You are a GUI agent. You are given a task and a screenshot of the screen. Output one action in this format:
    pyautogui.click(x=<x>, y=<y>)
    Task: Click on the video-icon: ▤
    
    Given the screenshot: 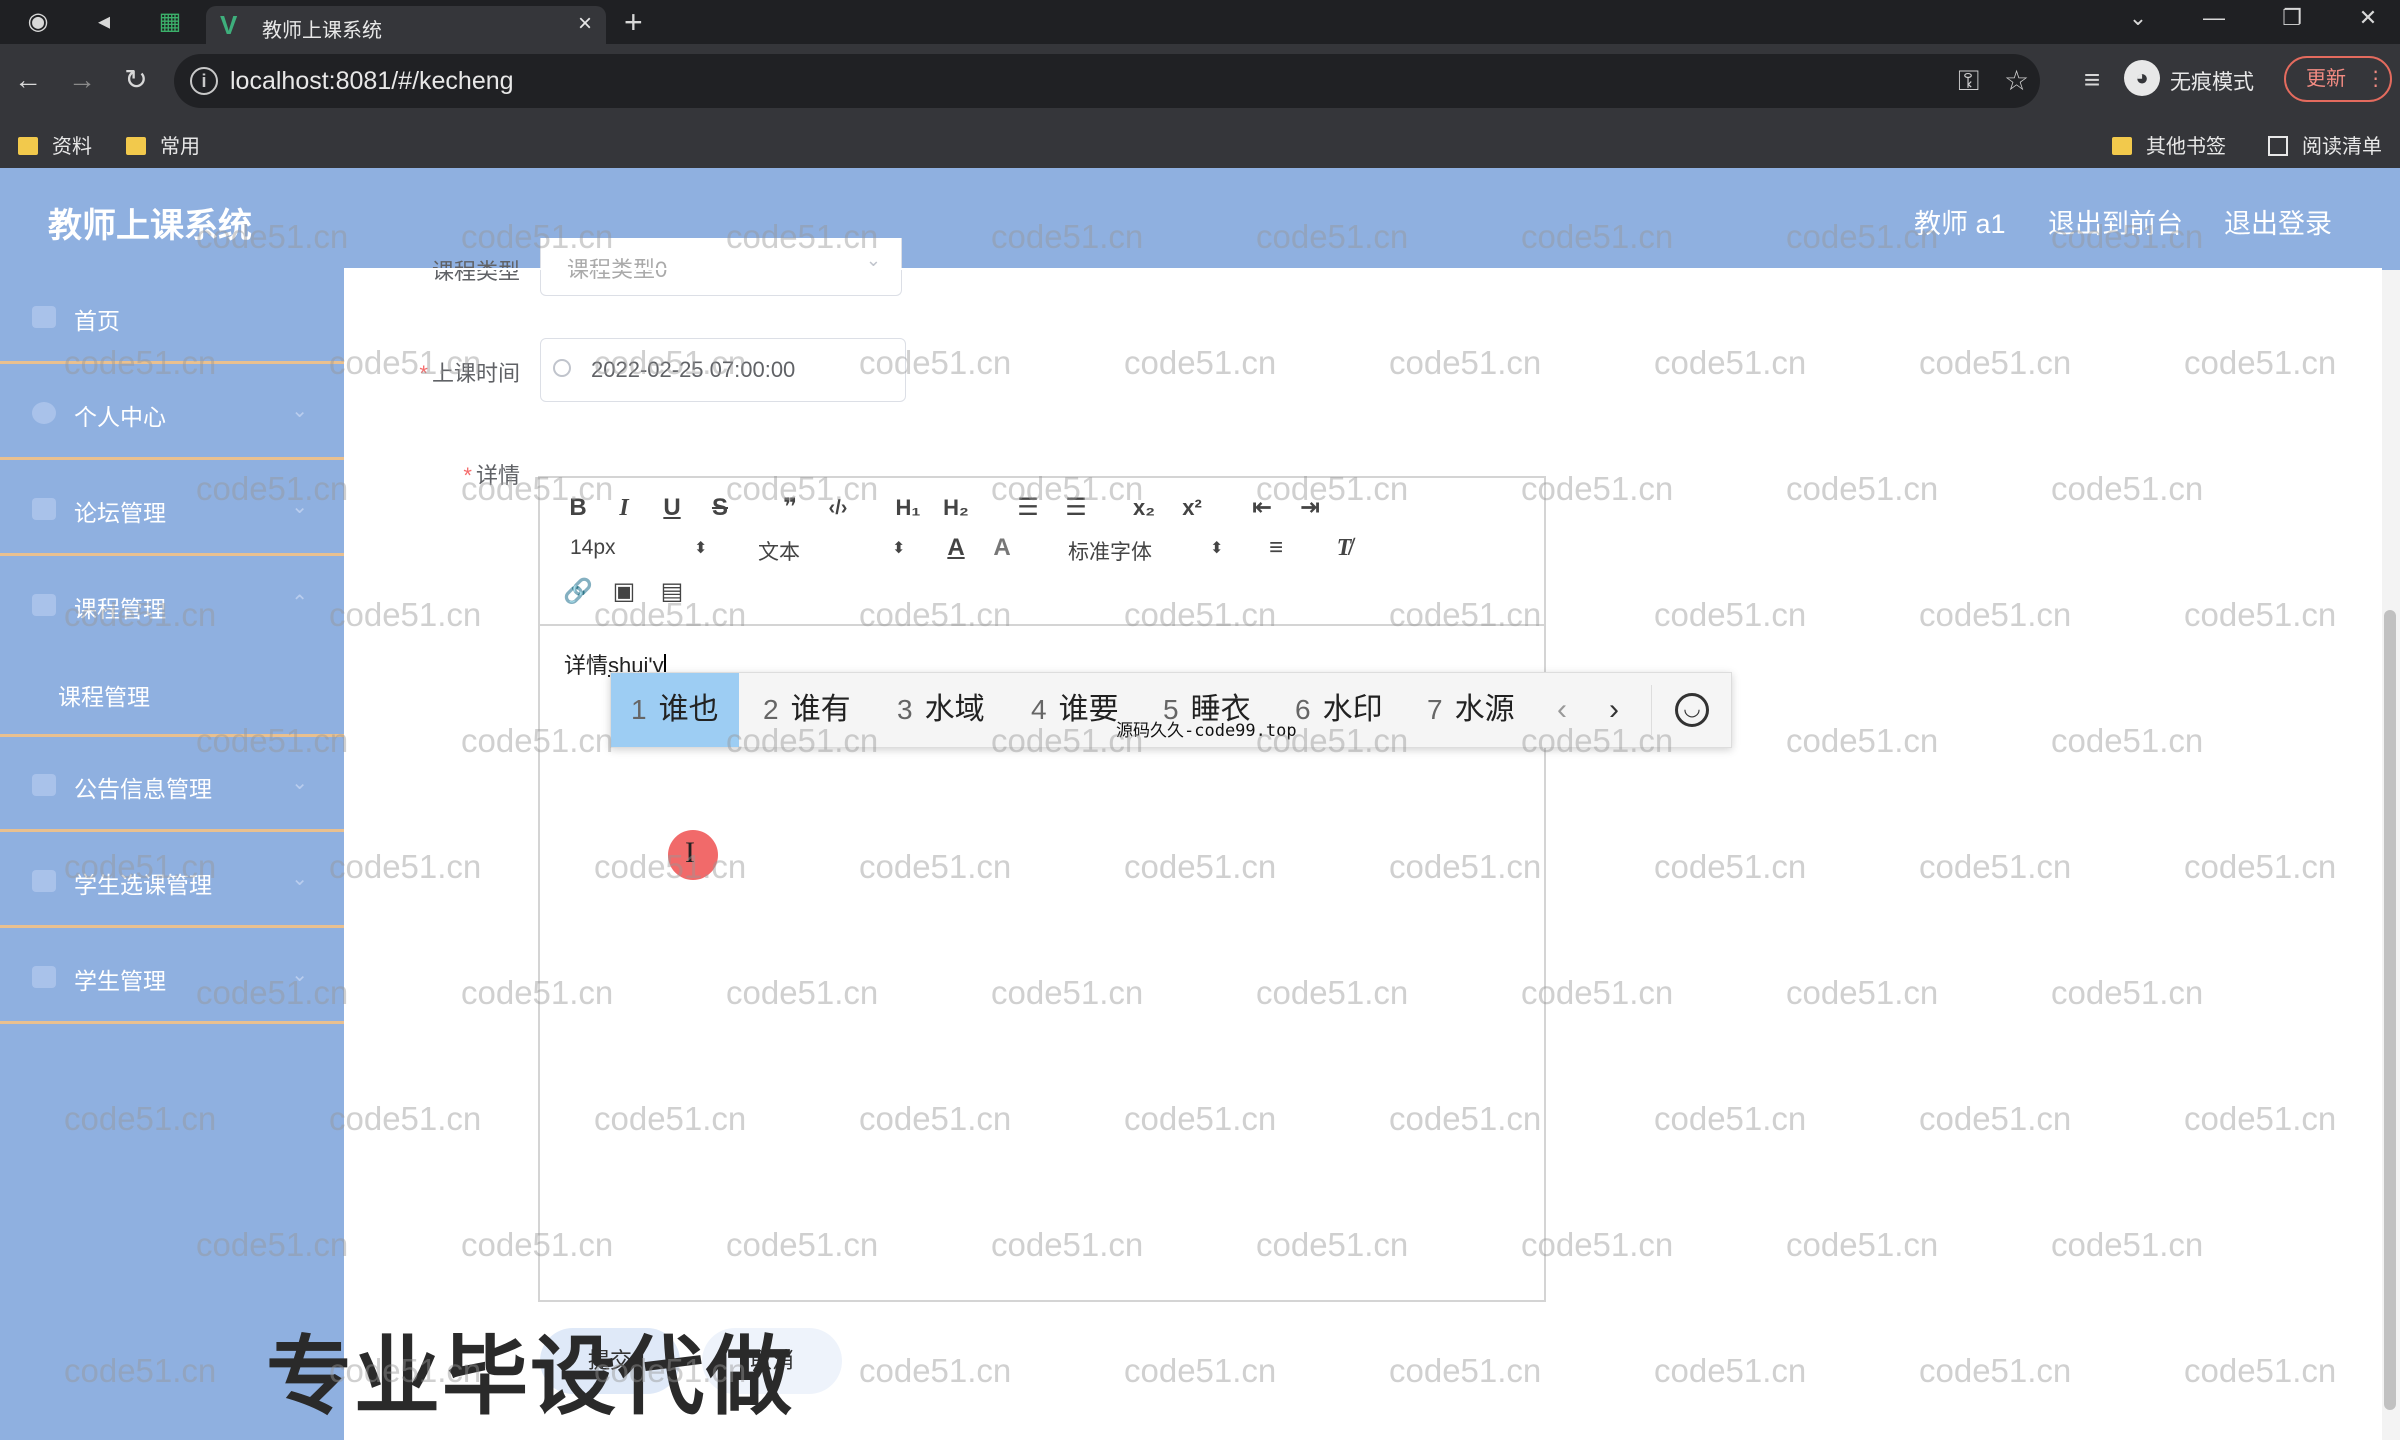 What is the action you would take?
    pyautogui.click(x=672, y=592)
    